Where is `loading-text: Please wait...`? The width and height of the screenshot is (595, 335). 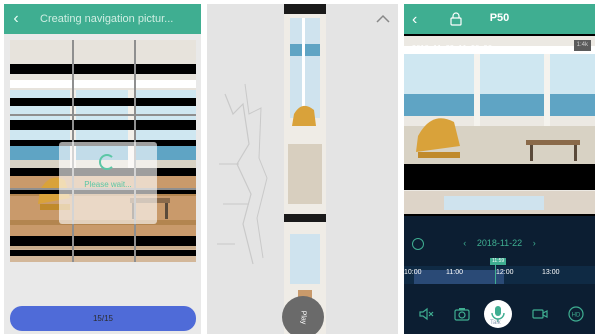
loading-text: Please wait... is located at coordinates (108, 184).